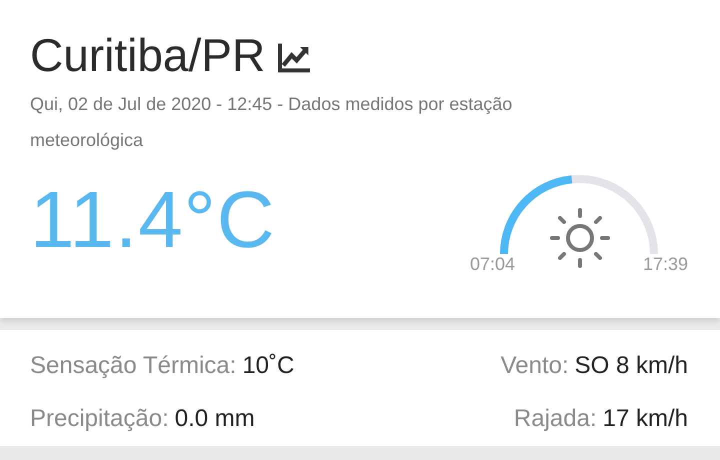 This screenshot has height=460, width=720. Describe the element at coordinates (214, 418) in the screenshot. I see `detail-value: 0.0 mm` at that location.